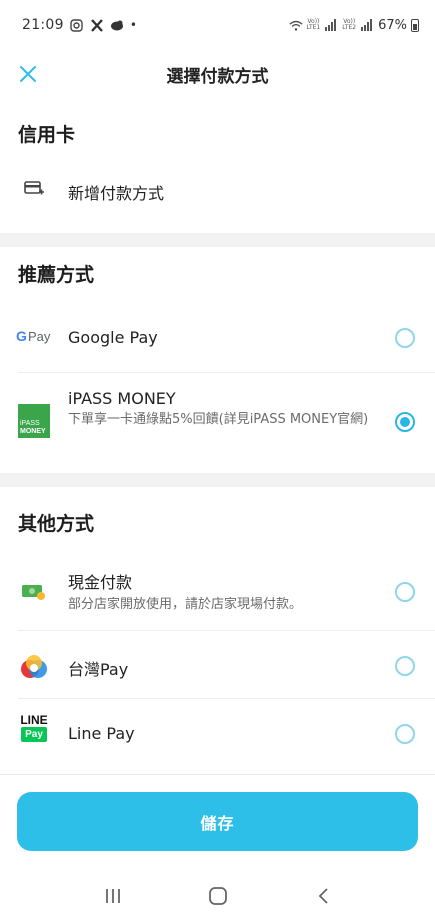  I want to click on back-icon, so click(323, 895).